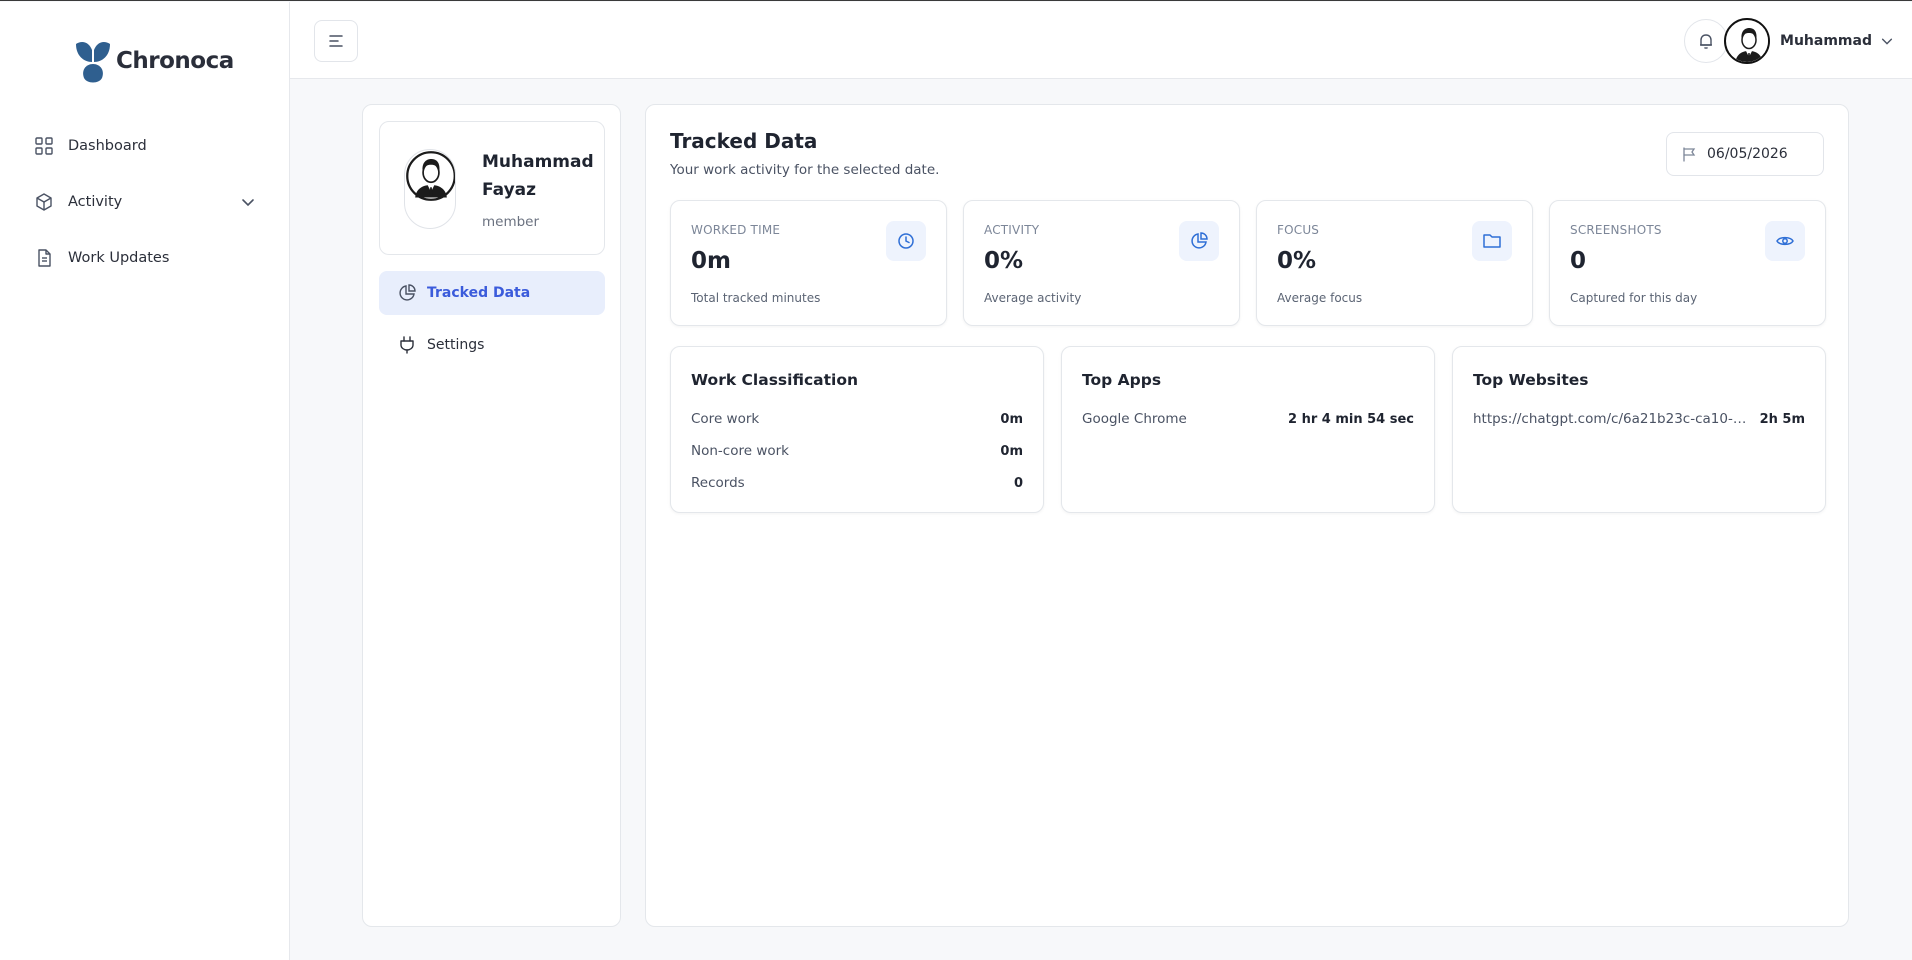 Image resolution: width=1912 pixels, height=960 pixels. I want to click on sidebar-item-activity: Activity, so click(145, 202).